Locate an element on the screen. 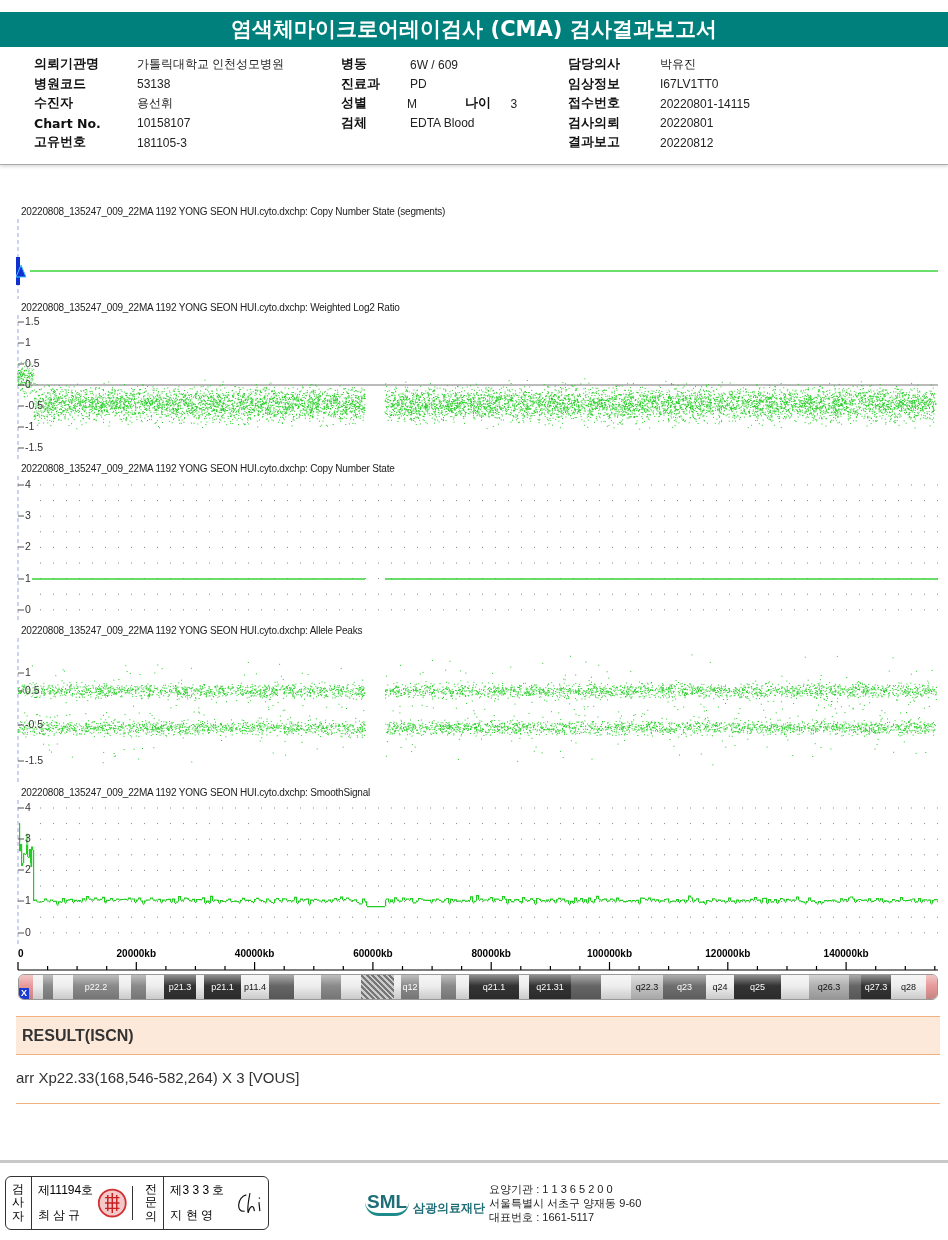  field-value: 6W / 609 is located at coordinates (435, 64).